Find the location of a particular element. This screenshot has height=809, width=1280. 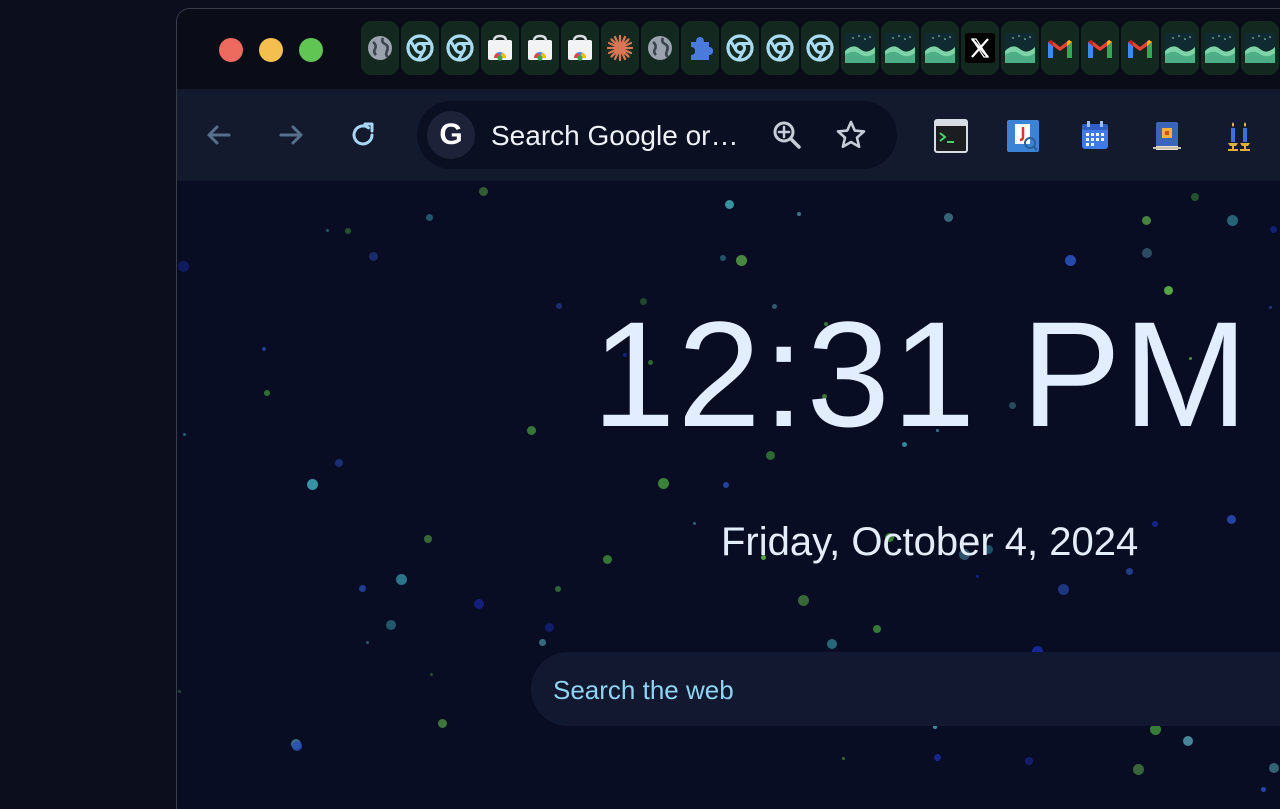

tab-list is located at coordinates (820, 48).